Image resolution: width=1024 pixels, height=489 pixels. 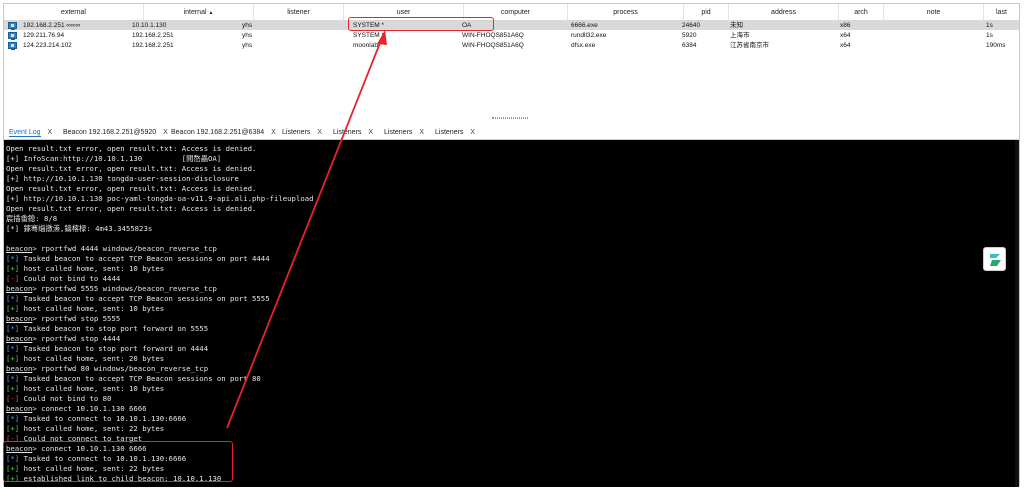 I want to click on tab-event-log: Event Log X, so click(x=30, y=132).